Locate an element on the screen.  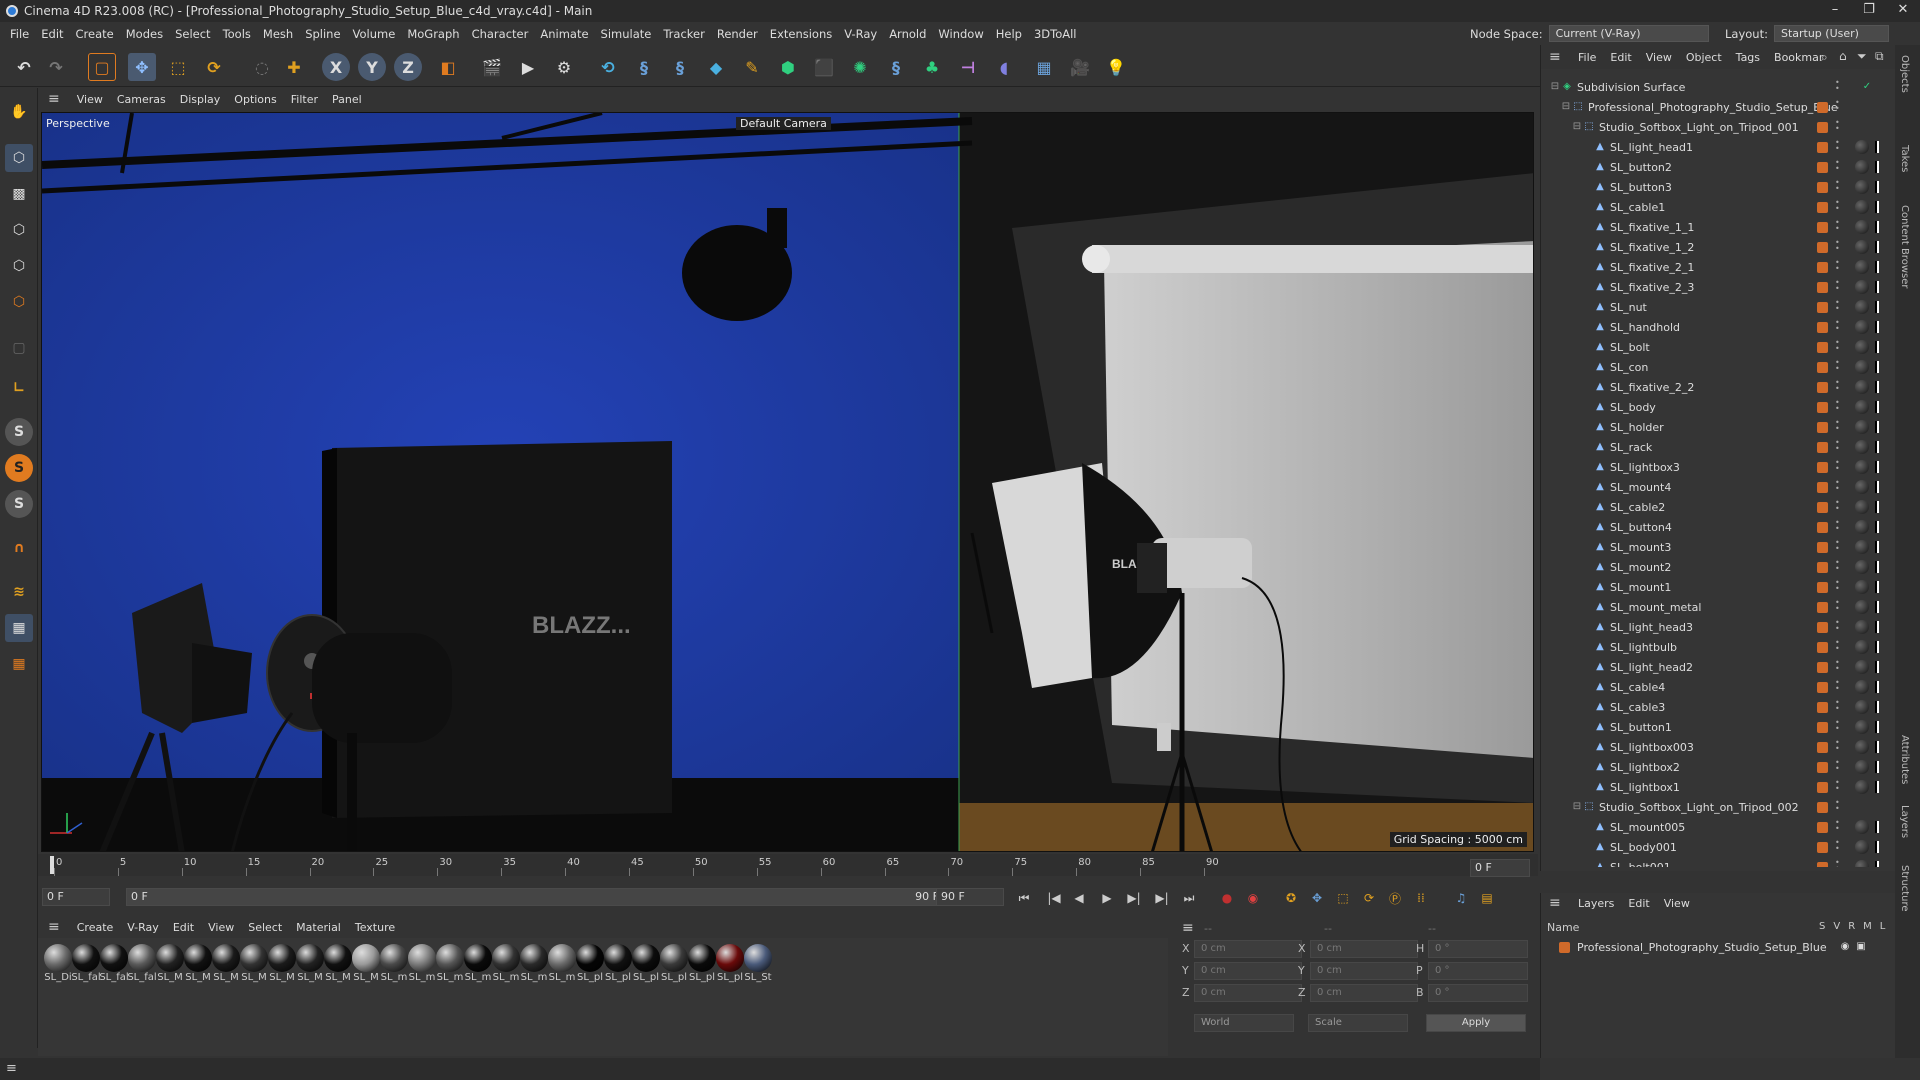
menu-create: Create is located at coordinates (95, 34).